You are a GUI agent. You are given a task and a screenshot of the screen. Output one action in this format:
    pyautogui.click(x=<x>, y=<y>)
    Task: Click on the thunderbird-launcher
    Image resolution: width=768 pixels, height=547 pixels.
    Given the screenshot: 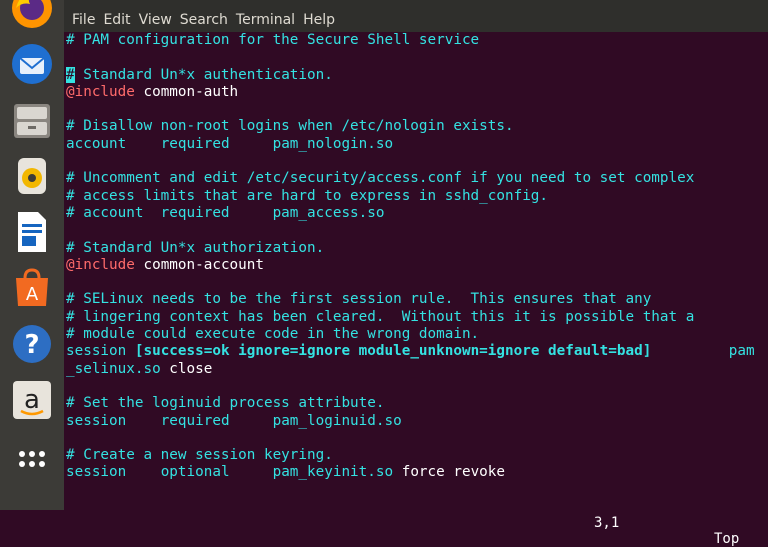 What is the action you would take?
    pyautogui.click(x=32, y=64)
    